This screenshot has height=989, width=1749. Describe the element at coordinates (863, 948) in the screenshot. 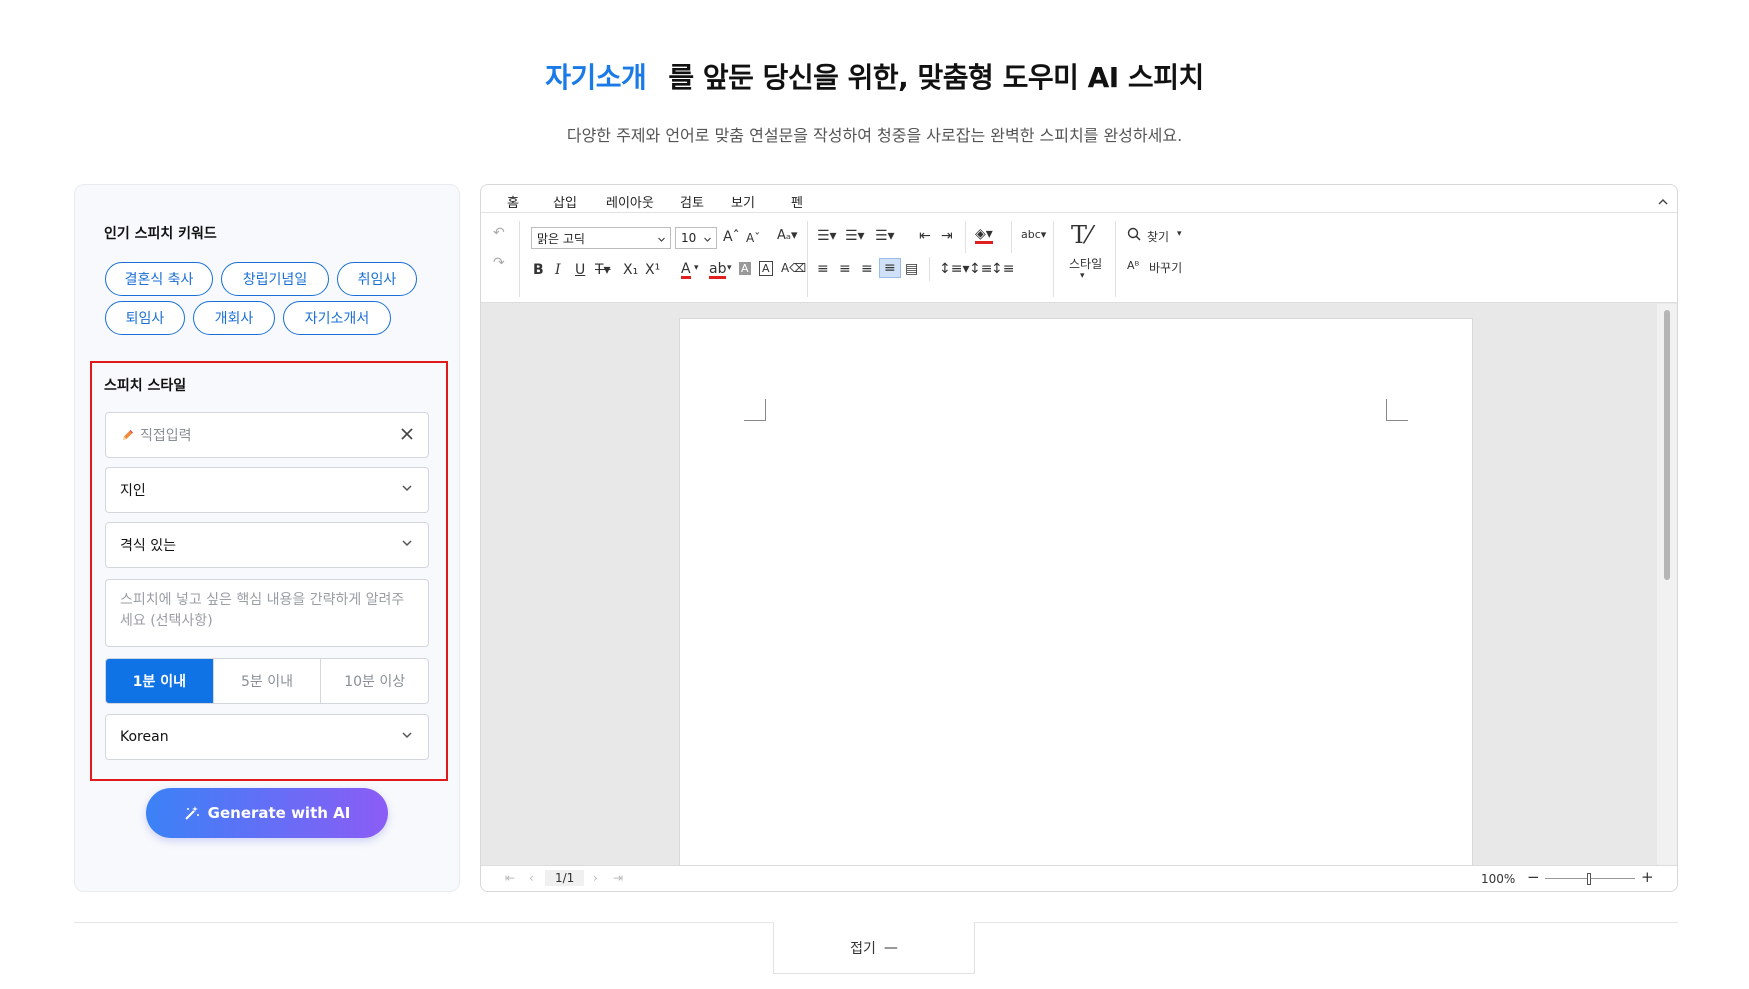

I see `fold-label: 접기` at that location.